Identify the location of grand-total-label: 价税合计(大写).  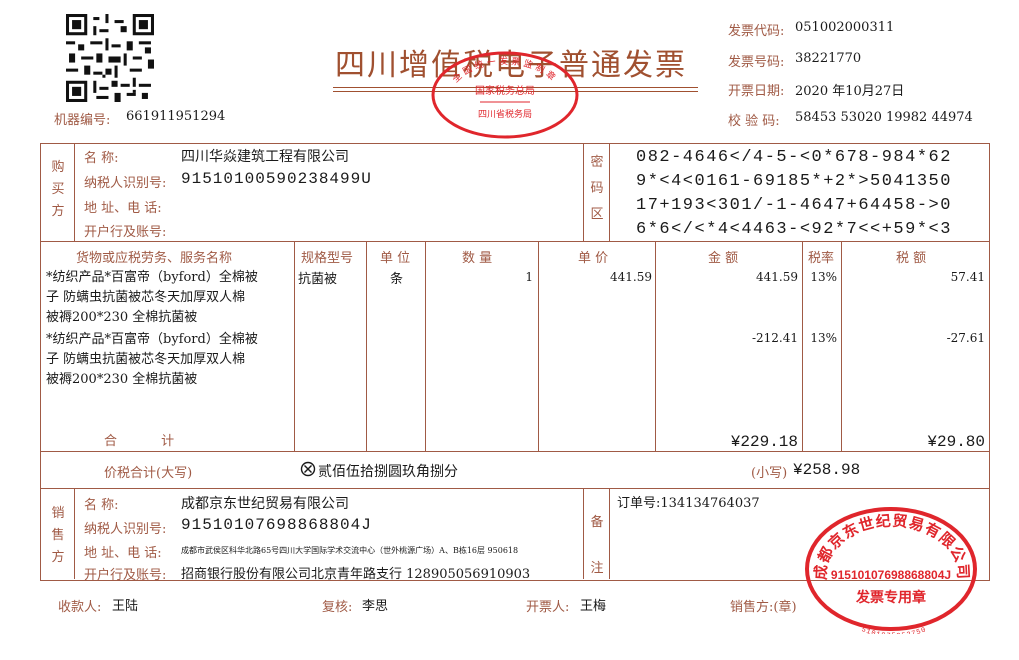
(148, 473).